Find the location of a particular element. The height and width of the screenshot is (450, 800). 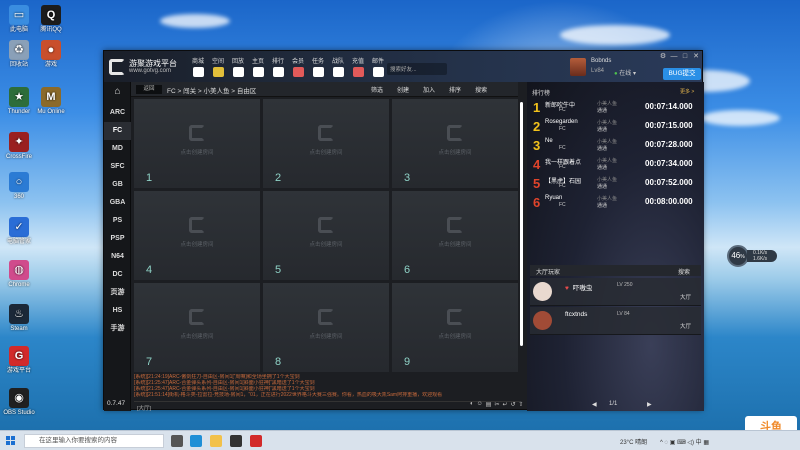

room-action-button: 排序 is located at coordinates (455, 89).